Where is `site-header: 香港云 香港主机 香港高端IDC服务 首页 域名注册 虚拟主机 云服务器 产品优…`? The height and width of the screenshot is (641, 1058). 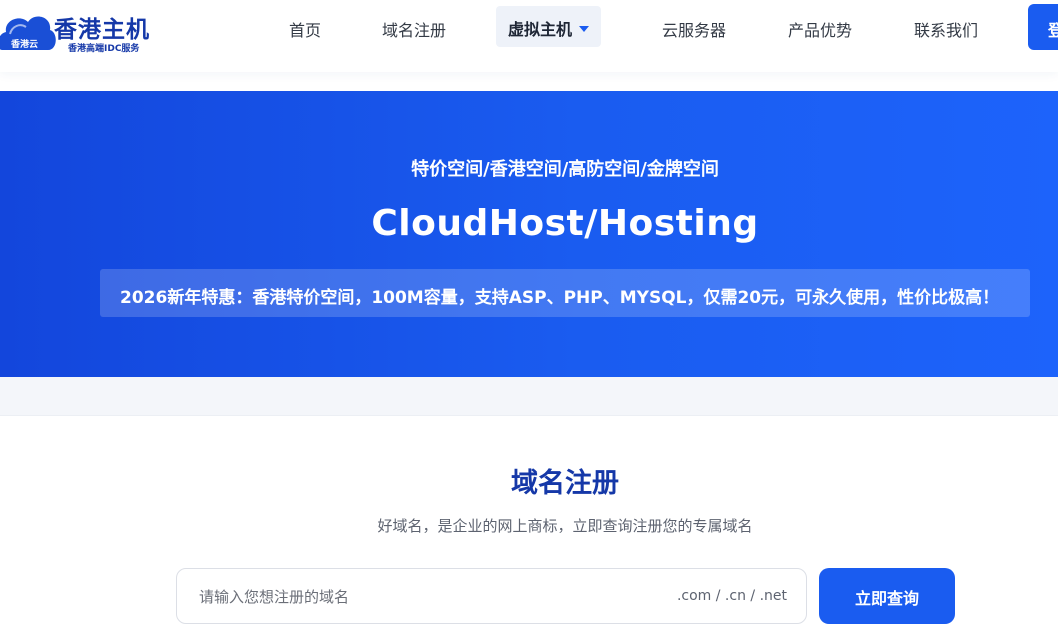
site-header: 香港云 香港主机 香港高端IDC服务 首页 域名注册 虚拟主机 云服务器 产品优… is located at coordinates (529, 36).